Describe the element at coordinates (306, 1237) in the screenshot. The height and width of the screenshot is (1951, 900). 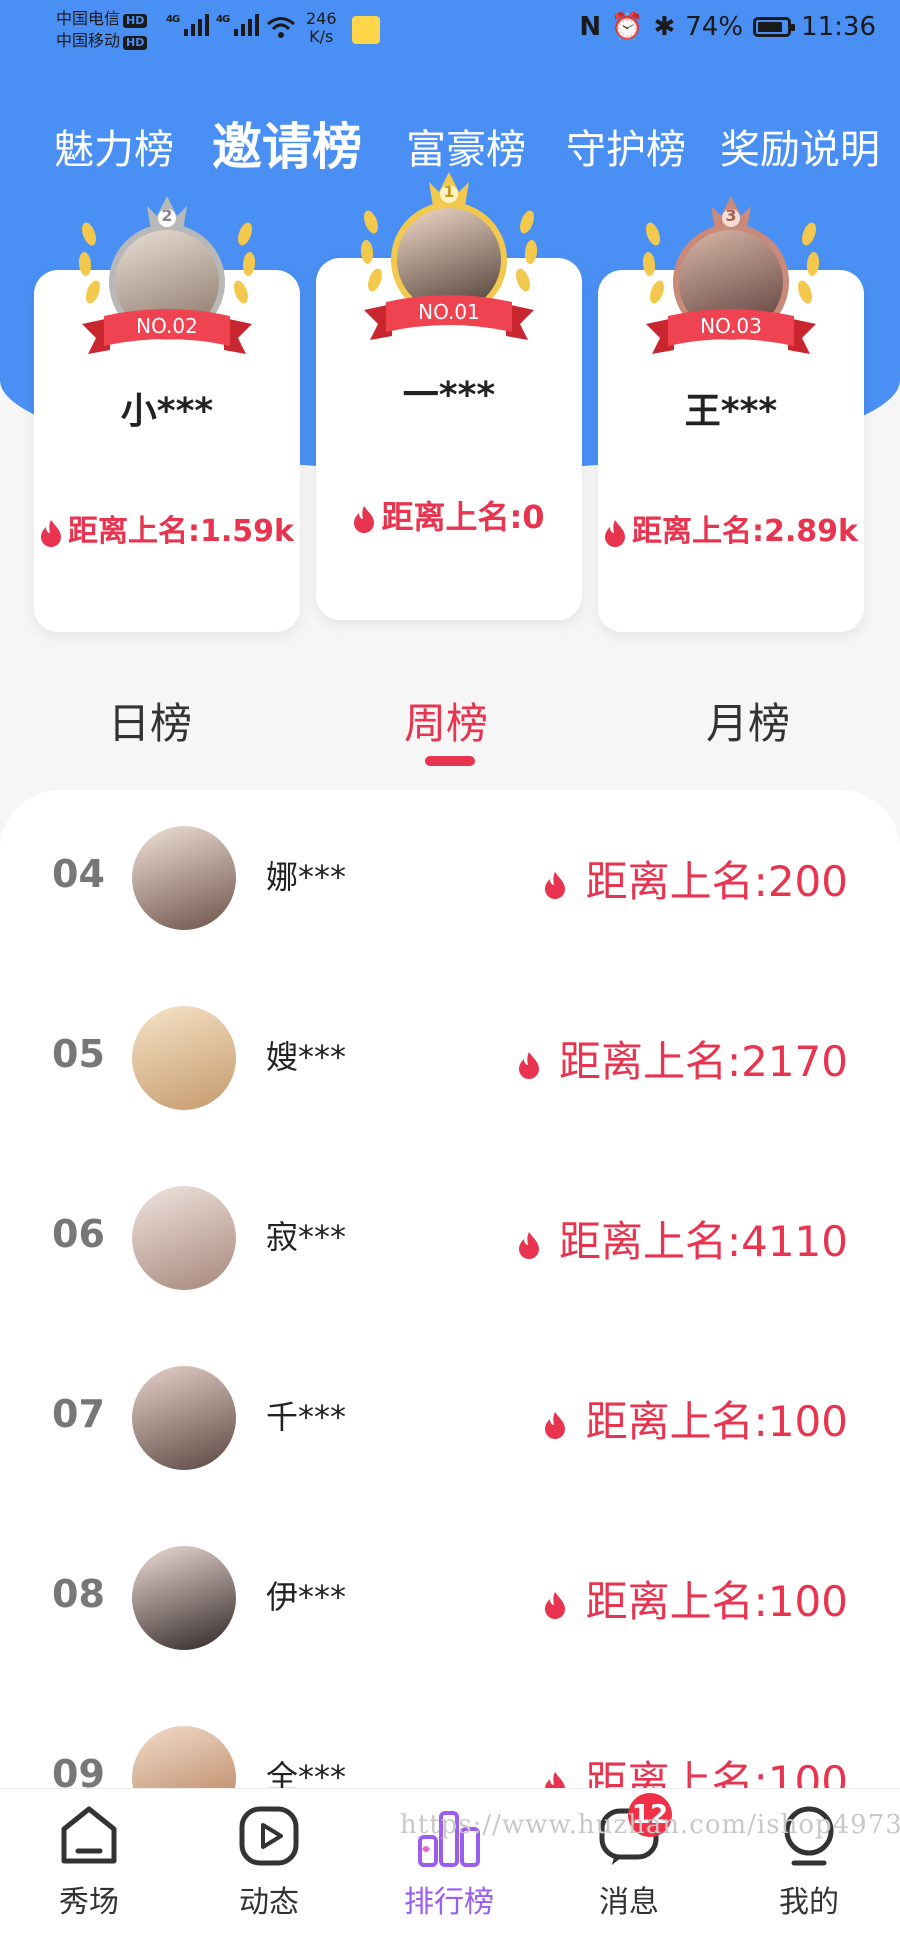
I see `list-name: 寂***` at that location.